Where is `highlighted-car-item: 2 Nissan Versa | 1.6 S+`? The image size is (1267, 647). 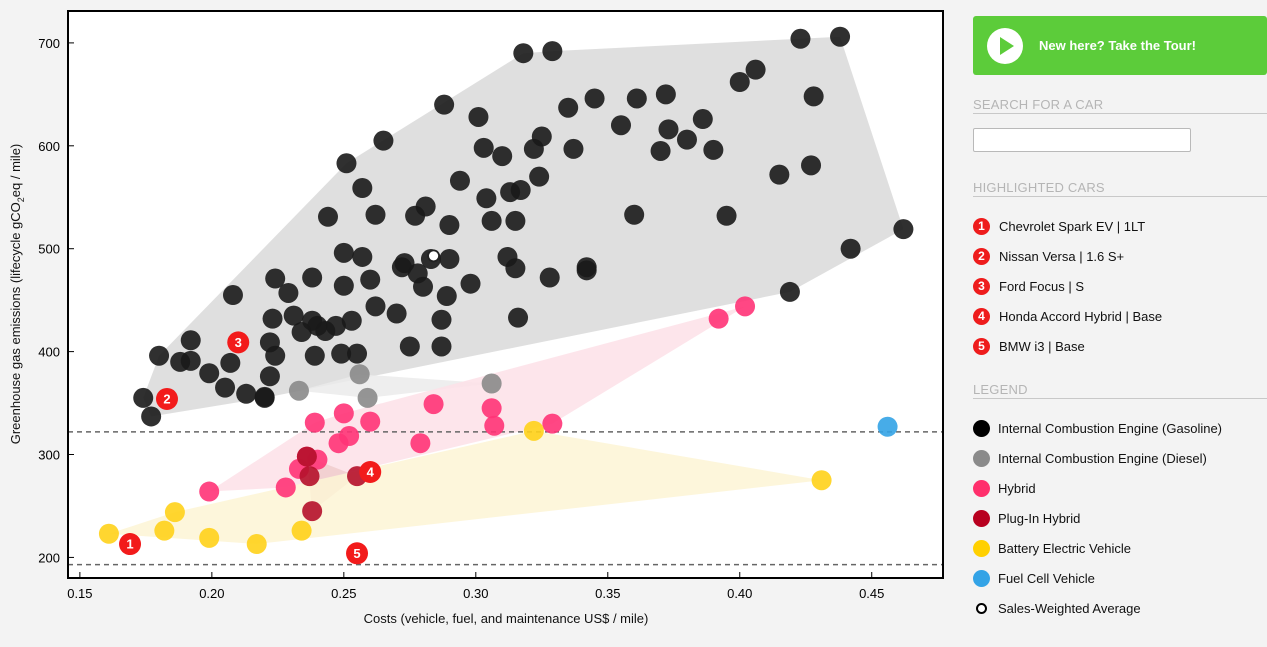
highlighted-car-item: 2 Nissan Versa | 1.6 S+ is located at coordinates (1067, 256).